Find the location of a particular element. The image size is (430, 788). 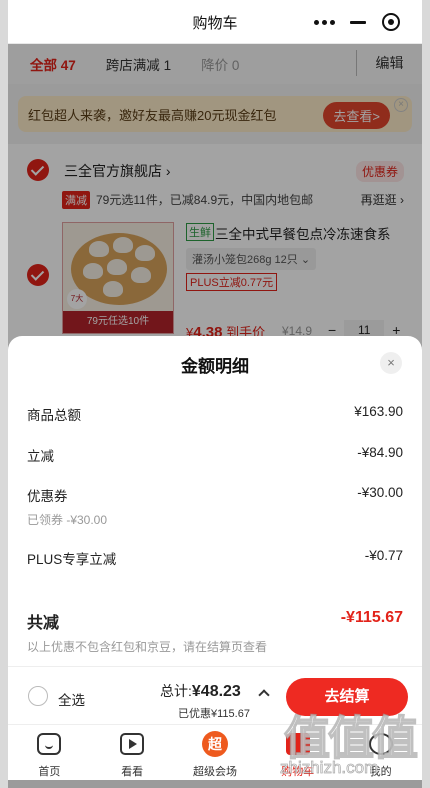

close-icon: × is located at coordinates (391, 363).